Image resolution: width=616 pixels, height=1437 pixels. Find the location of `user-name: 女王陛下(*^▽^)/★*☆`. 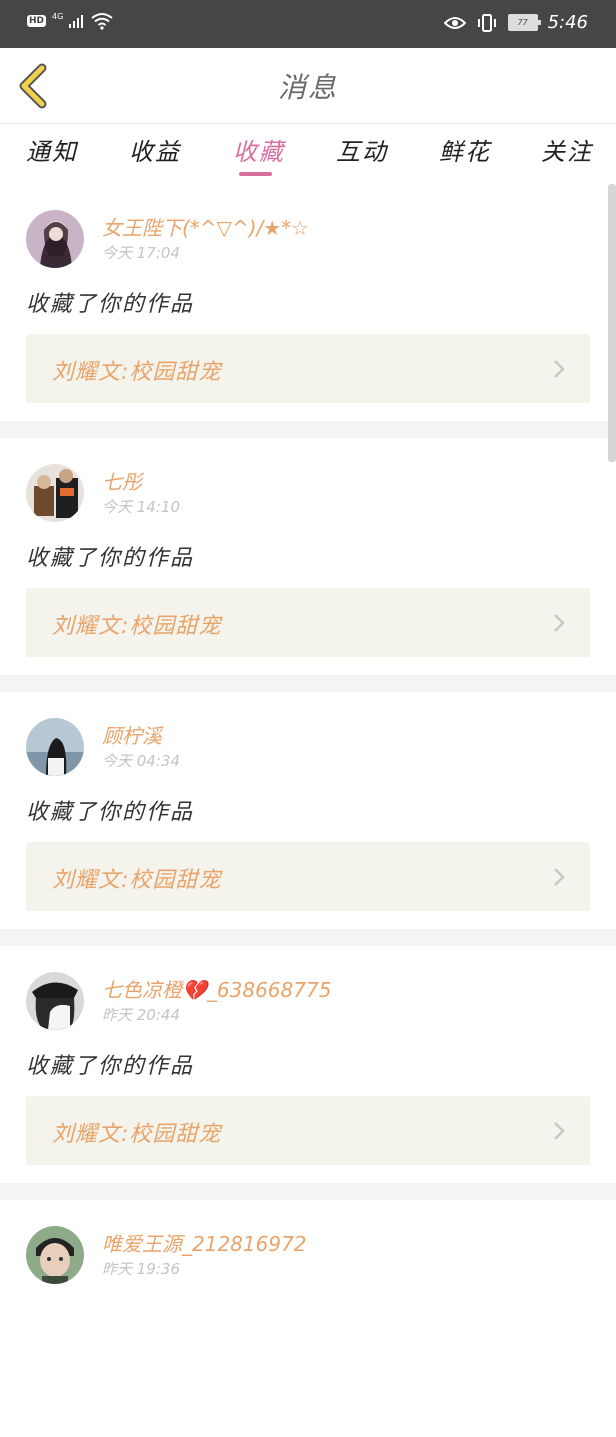

user-name: 女王陛下(*^▽^)/★*☆ is located at coordinates (205, 226).